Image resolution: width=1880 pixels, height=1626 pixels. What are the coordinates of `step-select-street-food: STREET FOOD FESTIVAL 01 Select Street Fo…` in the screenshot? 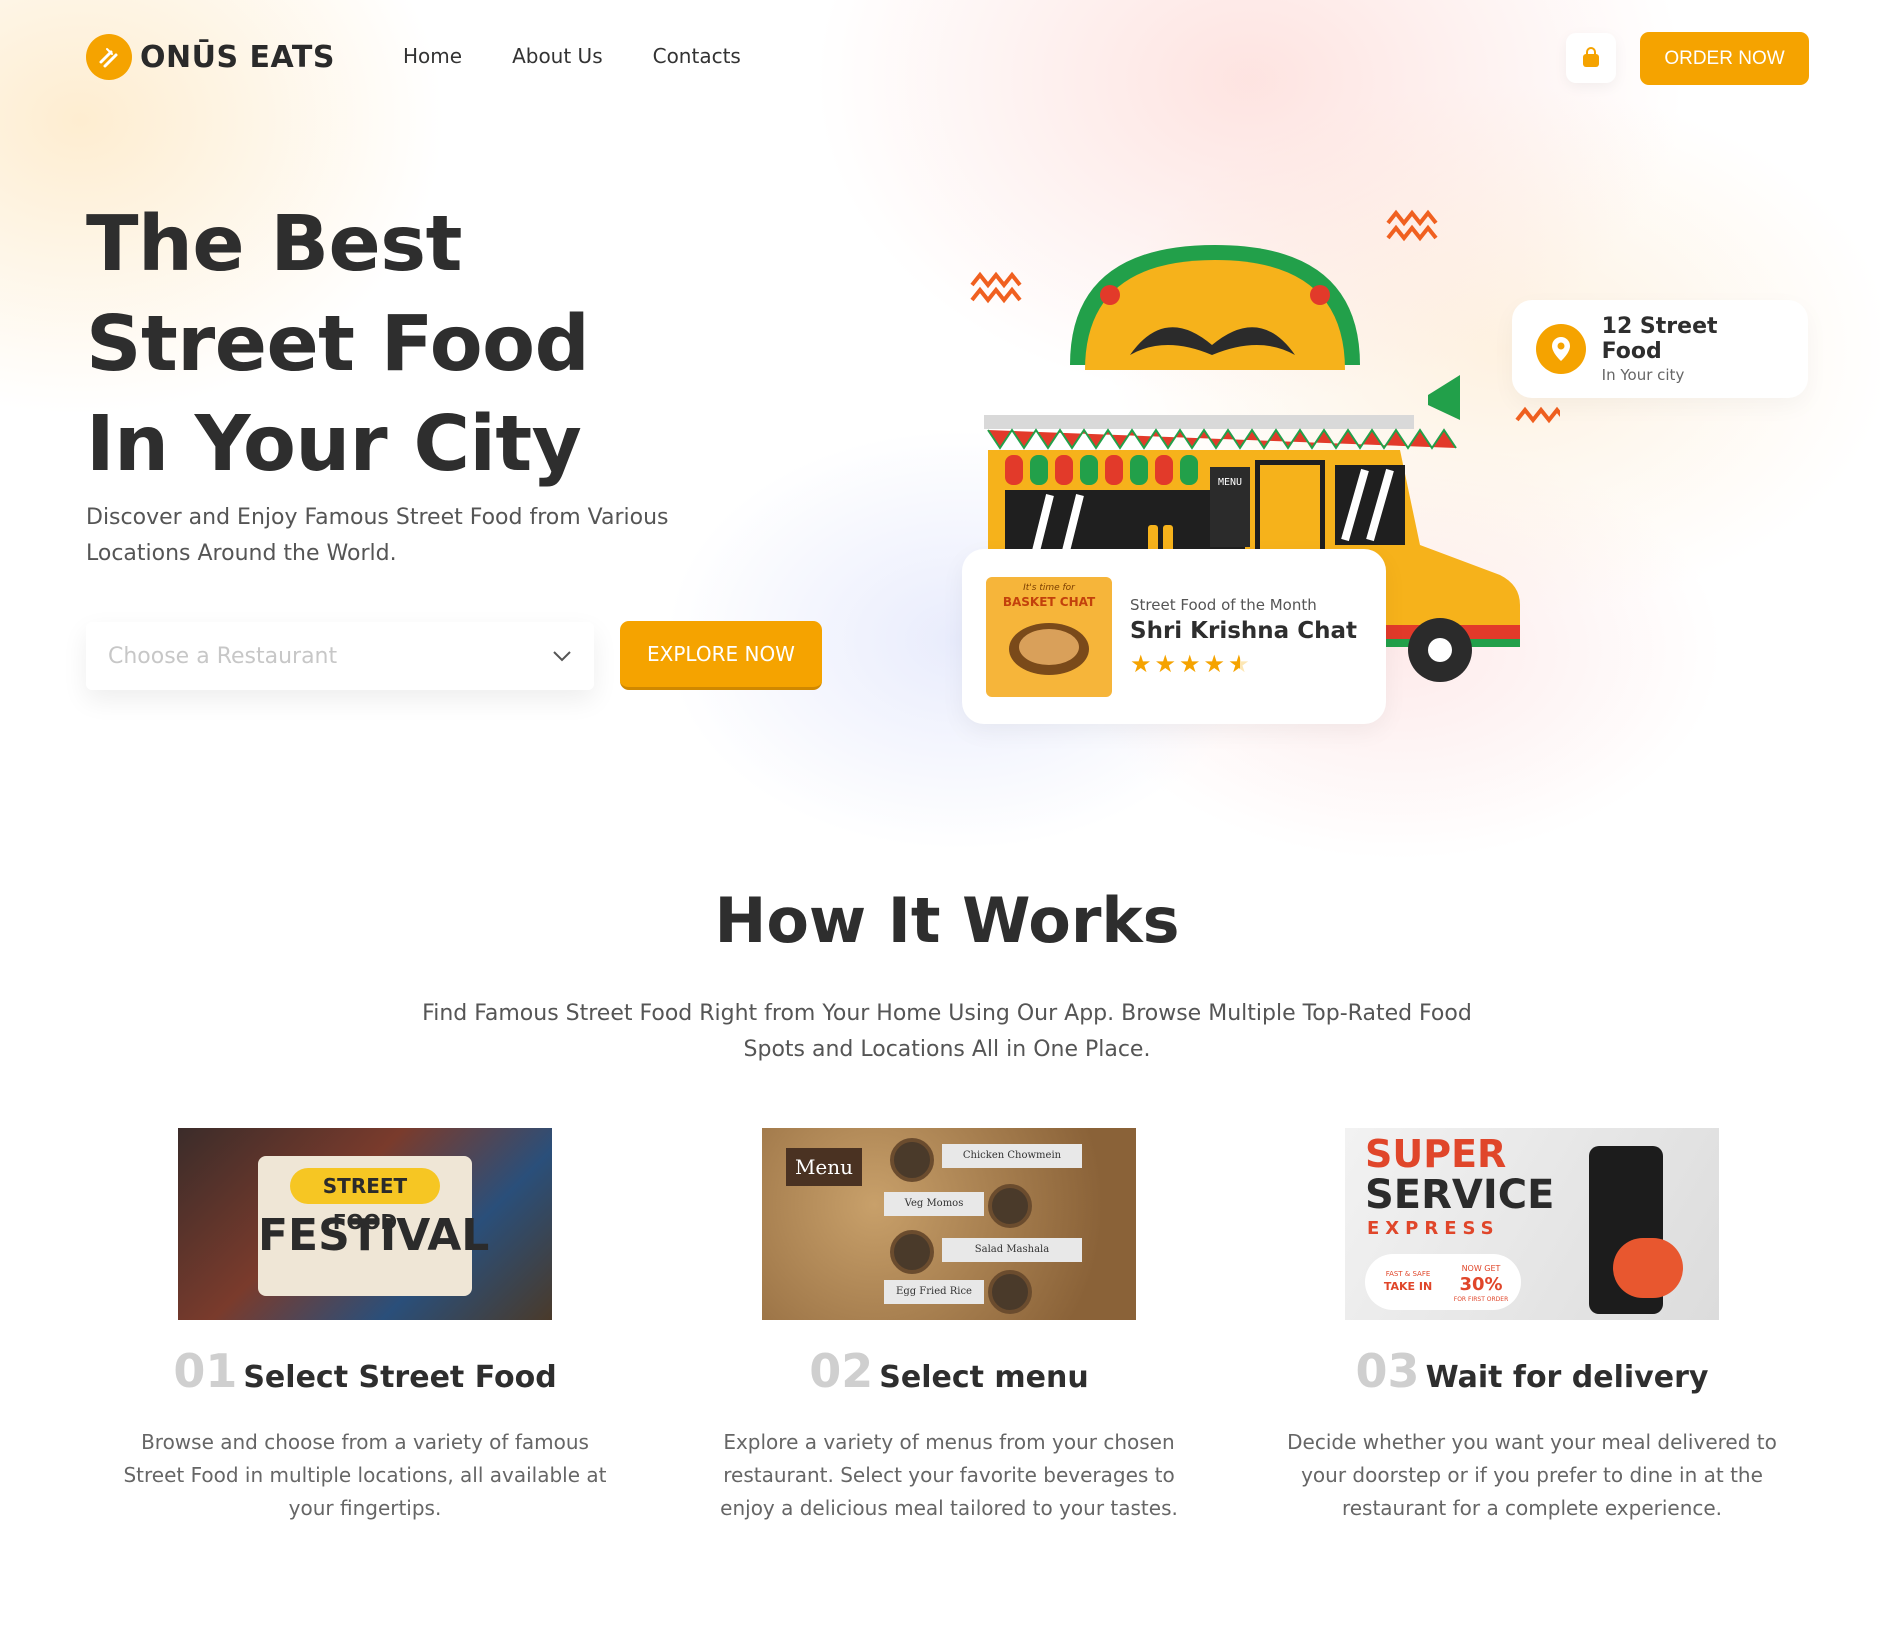 It's located at (365, 1326).